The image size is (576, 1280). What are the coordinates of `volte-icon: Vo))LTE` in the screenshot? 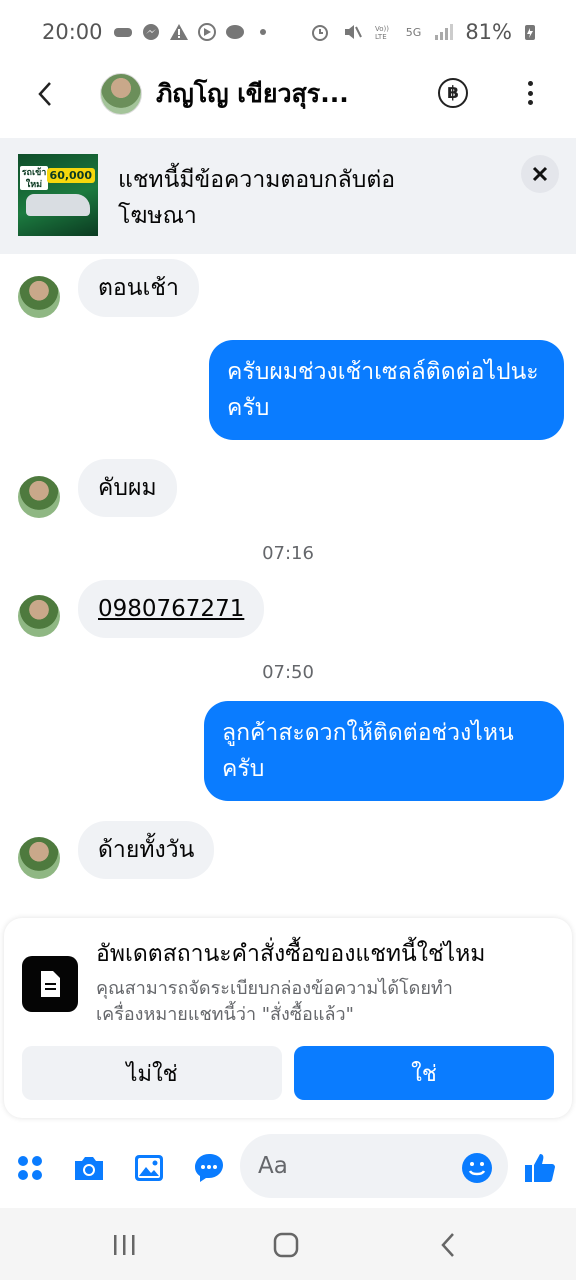 It's located at (382, 33).